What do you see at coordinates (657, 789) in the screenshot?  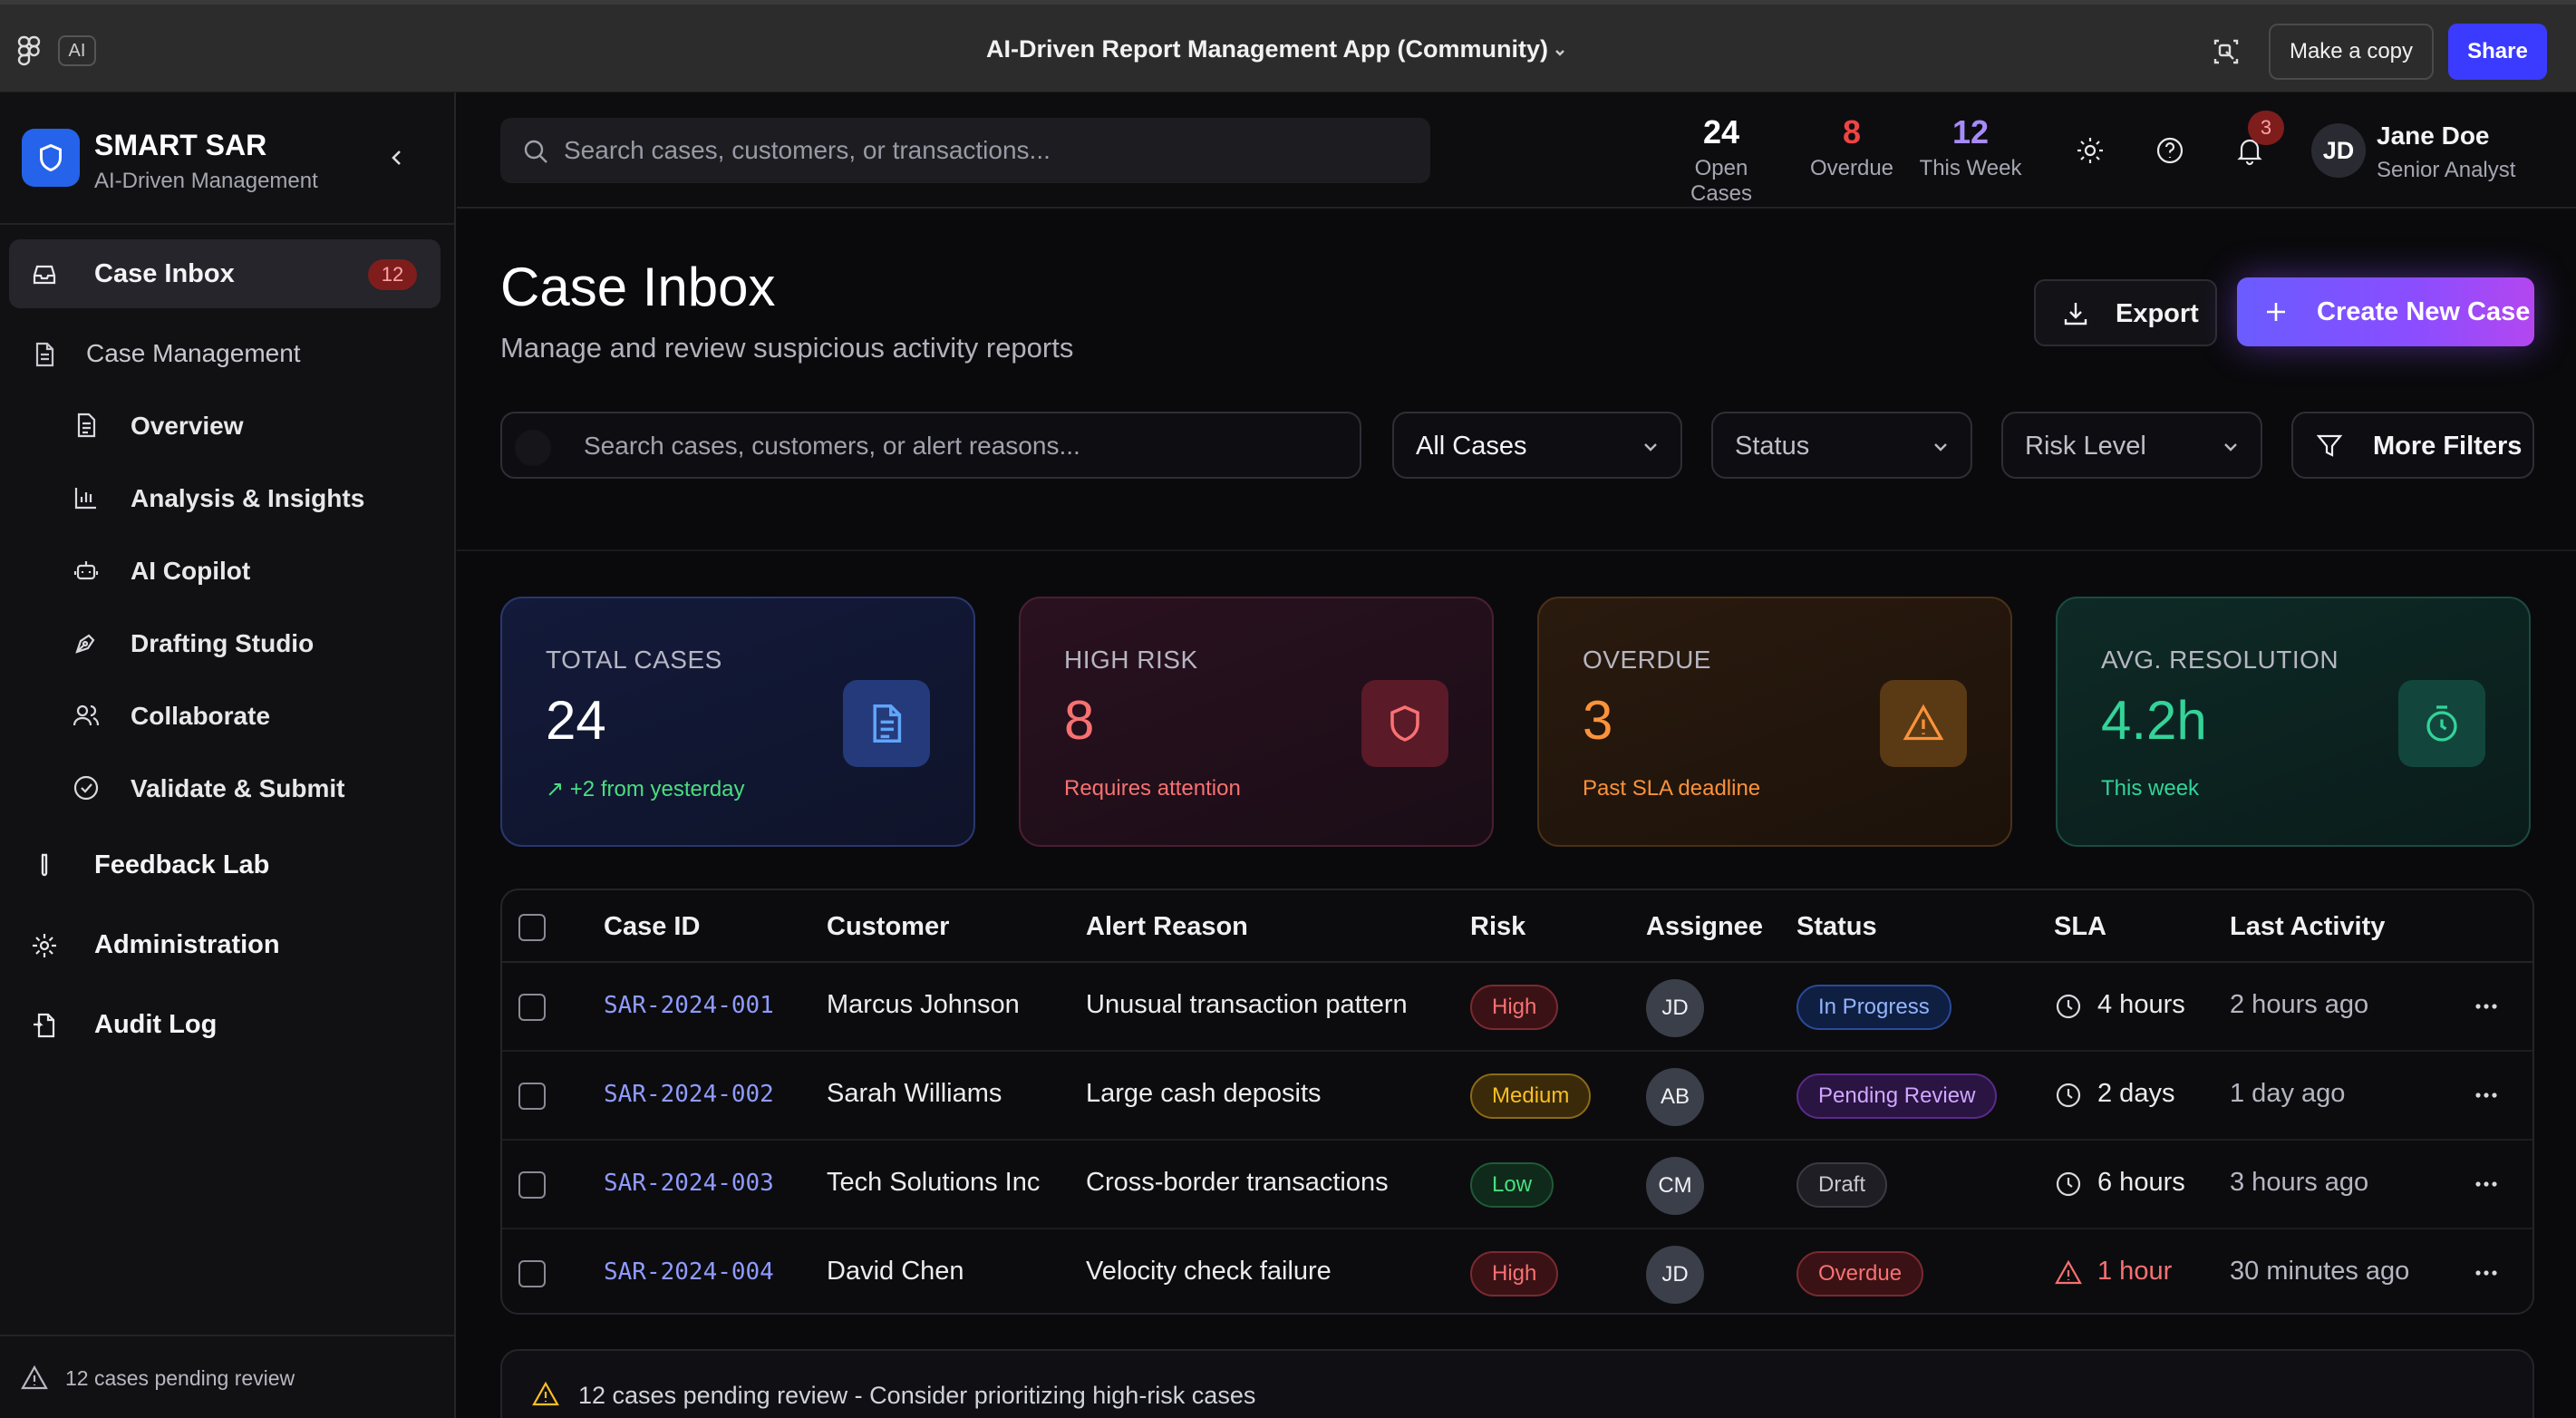 I see `kpi-note-text: +2 from yesterday` at bounding box center [657, 789].